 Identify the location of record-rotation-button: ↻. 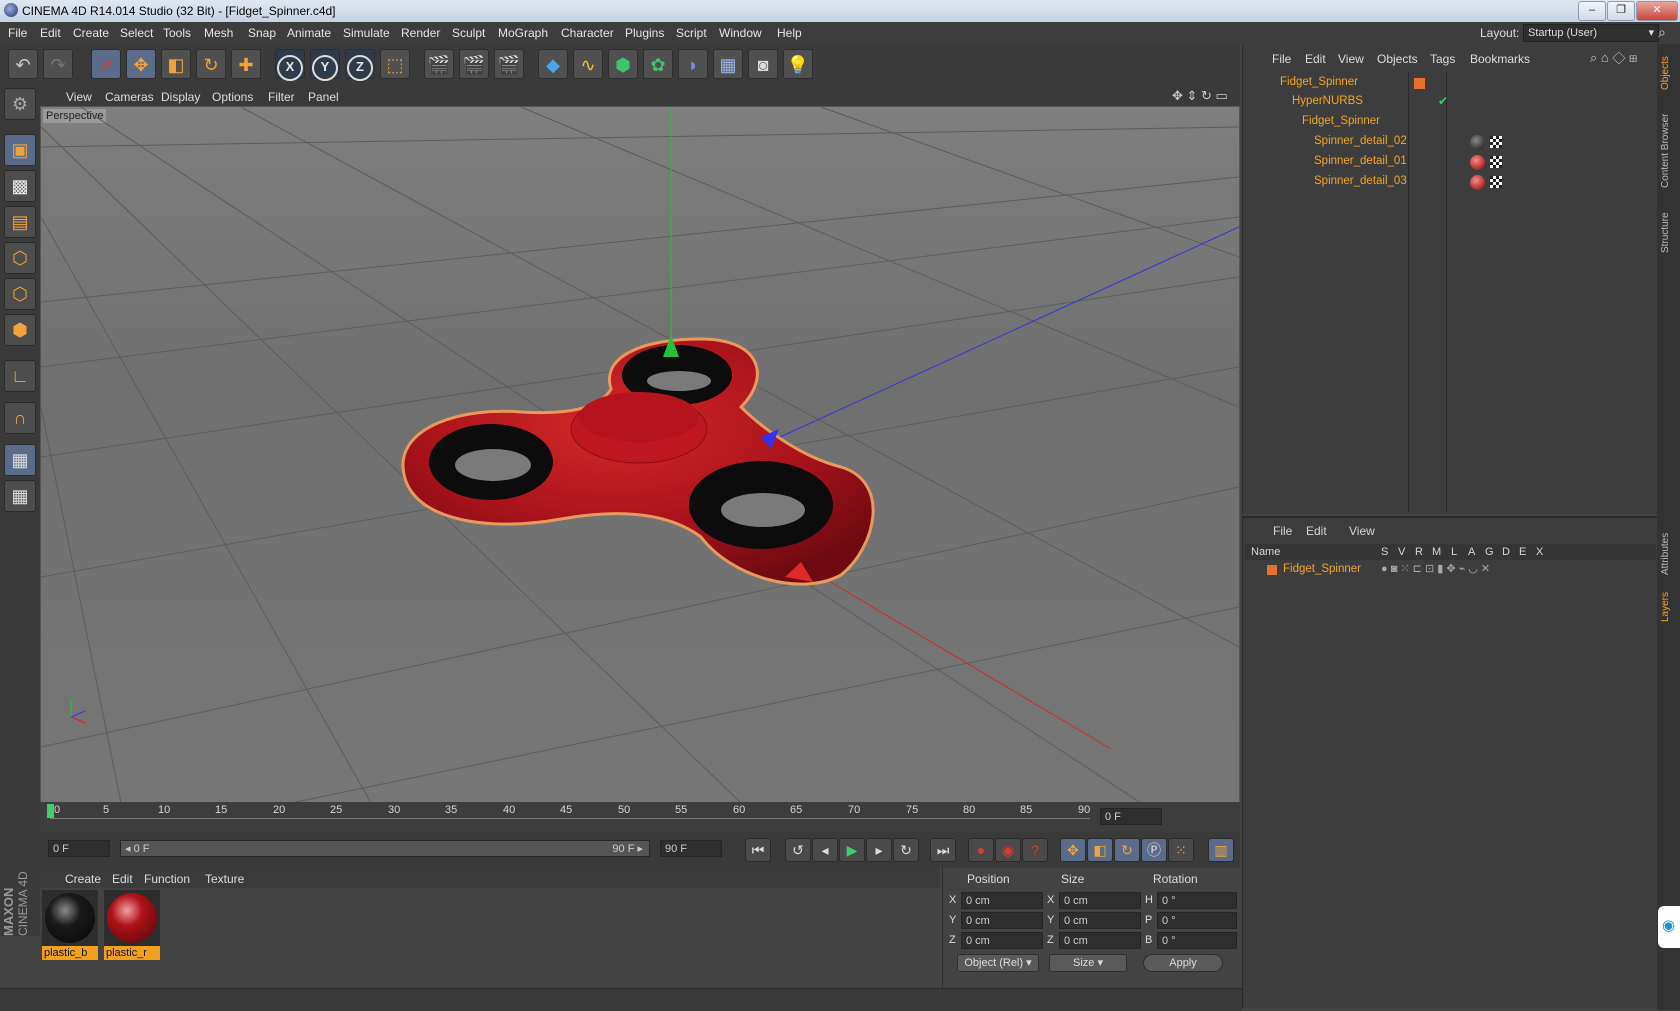
(1127, 850).